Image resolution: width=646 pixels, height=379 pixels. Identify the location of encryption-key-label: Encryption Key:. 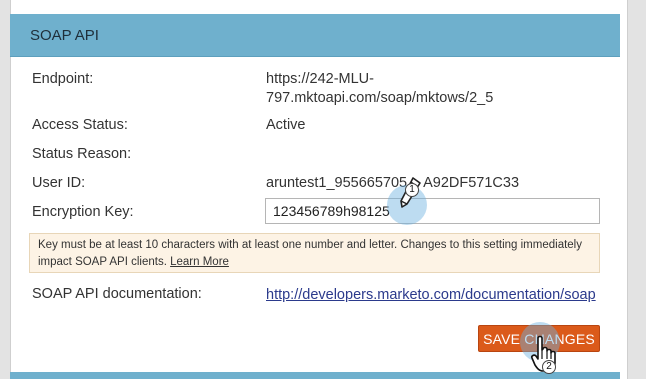
(83, 212).